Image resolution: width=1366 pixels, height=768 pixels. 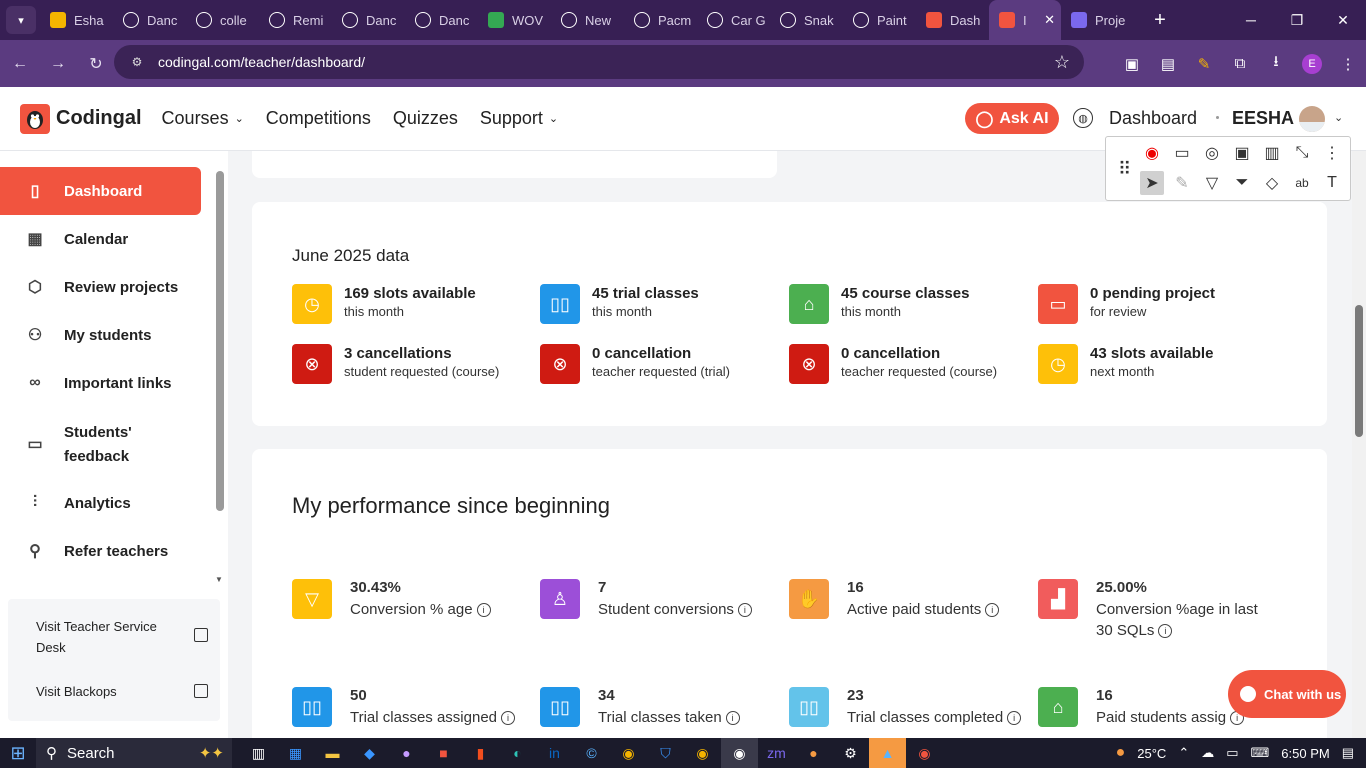 I want to click on trash-icon: ▥, so click(x=1272, y=153).